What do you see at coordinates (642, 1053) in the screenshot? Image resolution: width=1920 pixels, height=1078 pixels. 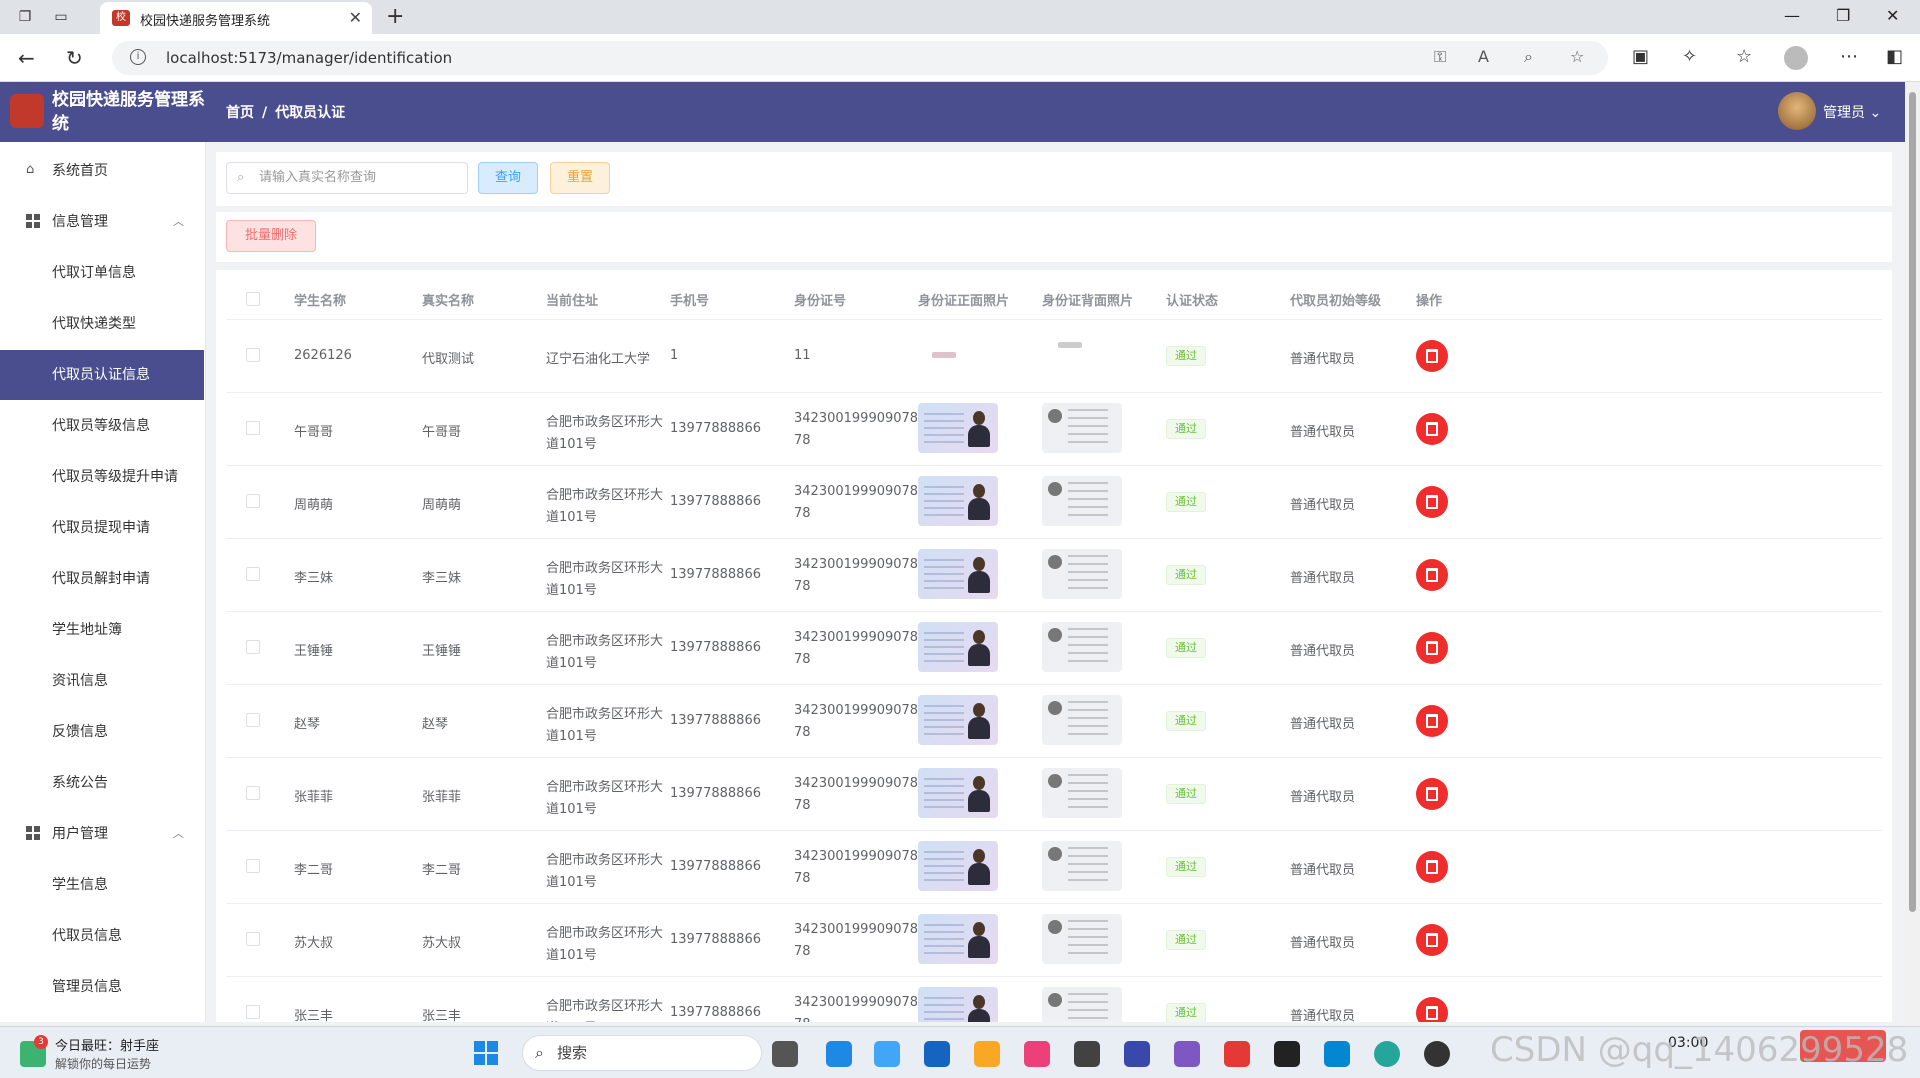 I see `taskbar-search: ⌕ 搜索` at bounding box center [642, 1053].